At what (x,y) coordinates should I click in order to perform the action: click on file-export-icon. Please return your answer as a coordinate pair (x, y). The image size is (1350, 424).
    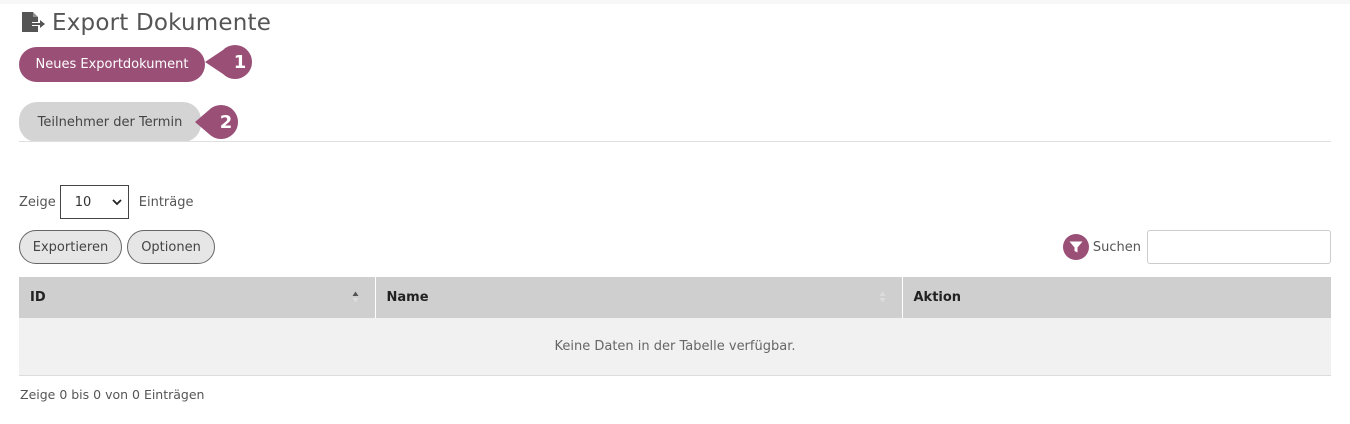
    Looking at the image, I should click on (33, 22).